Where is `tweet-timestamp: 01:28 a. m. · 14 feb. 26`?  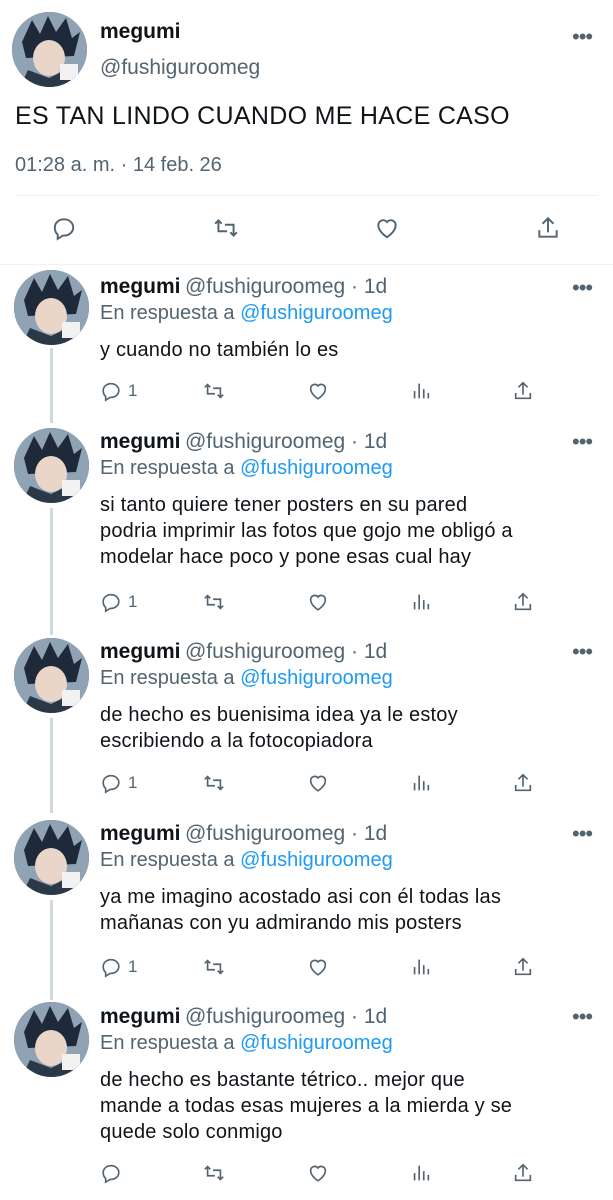 tweet-timestamp: 01:28 a. m. · 14 feb. 26 is located at coordinates (118, 165).